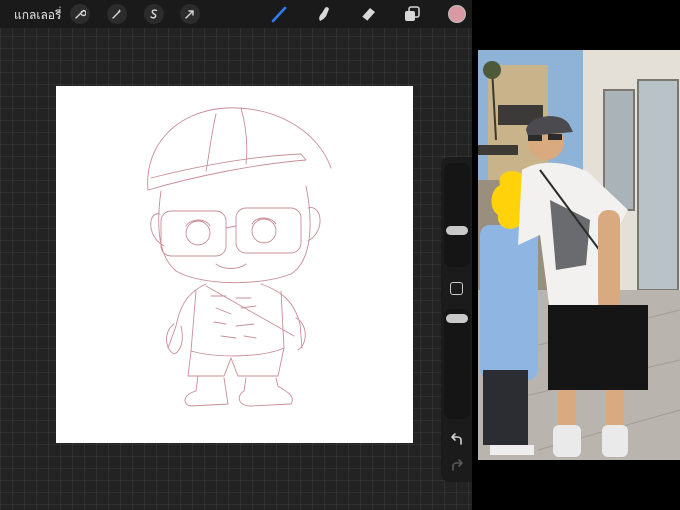 The width and height of the screenshot is (680, 510). What do you see at coordinates (324, 14) in the screenshot?
I see `smudge-icon` at bounding box center [324, 14].